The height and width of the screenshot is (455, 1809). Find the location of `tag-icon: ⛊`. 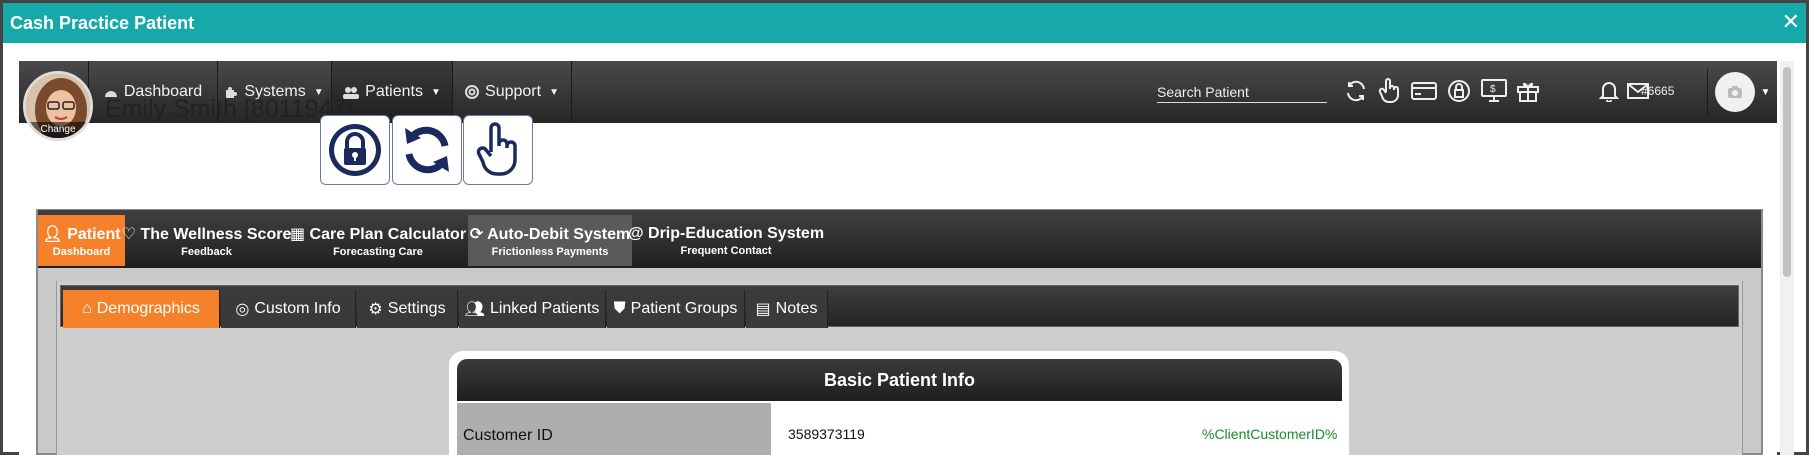

tag-icon: ⛊ is located at coordinates (619, 308).